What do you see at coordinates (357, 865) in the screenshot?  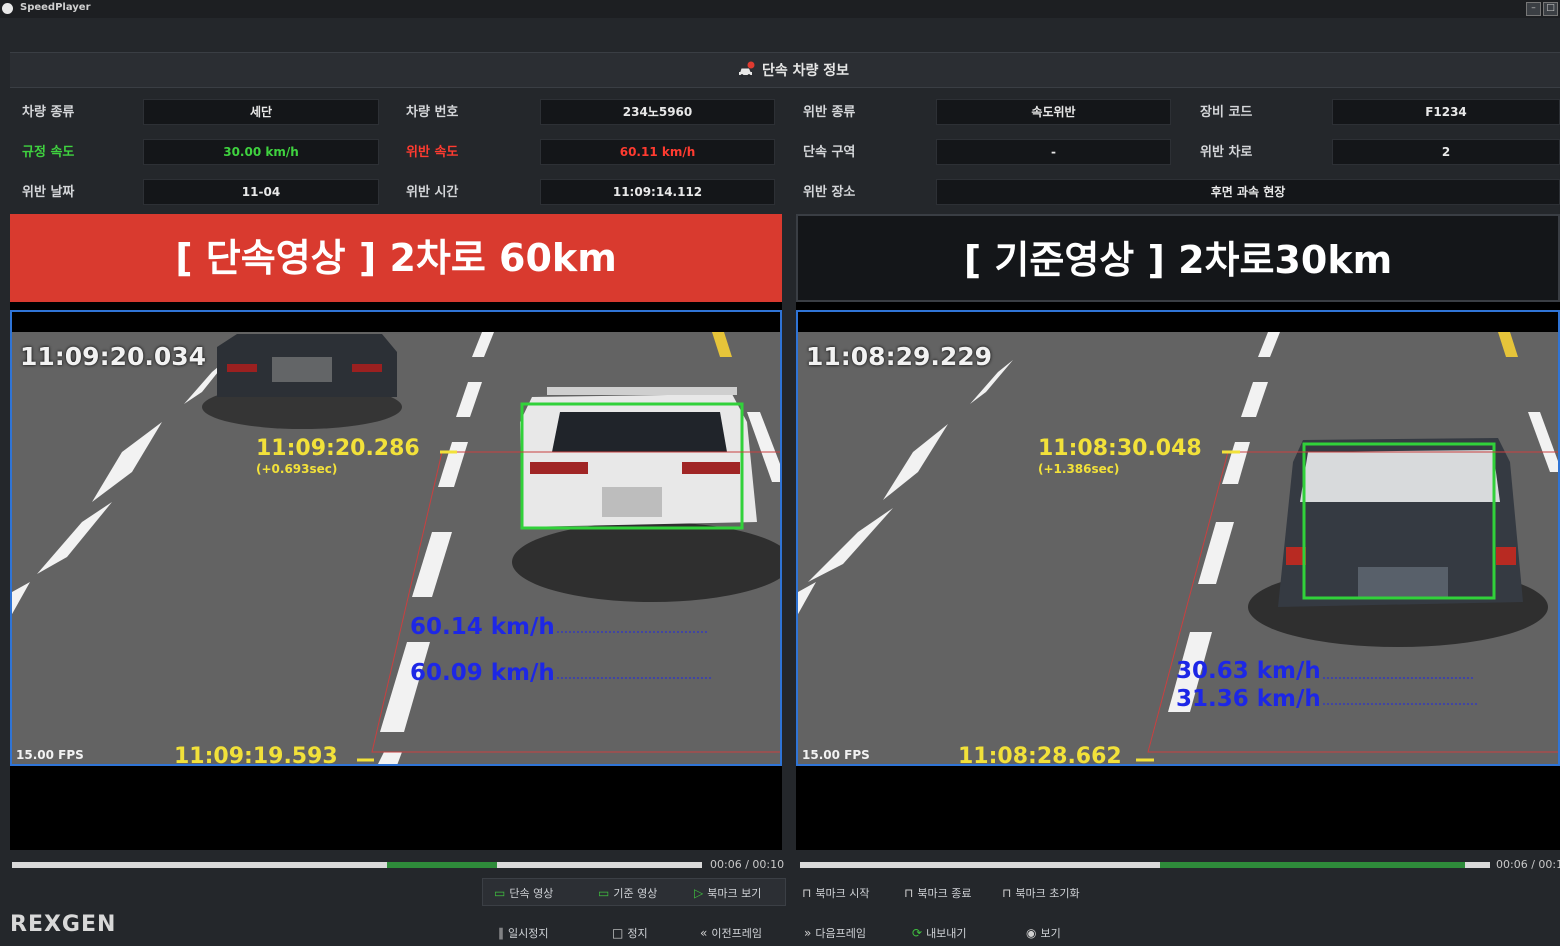 I see `enforcement-progress-bar` at bounding box center [357, 865].